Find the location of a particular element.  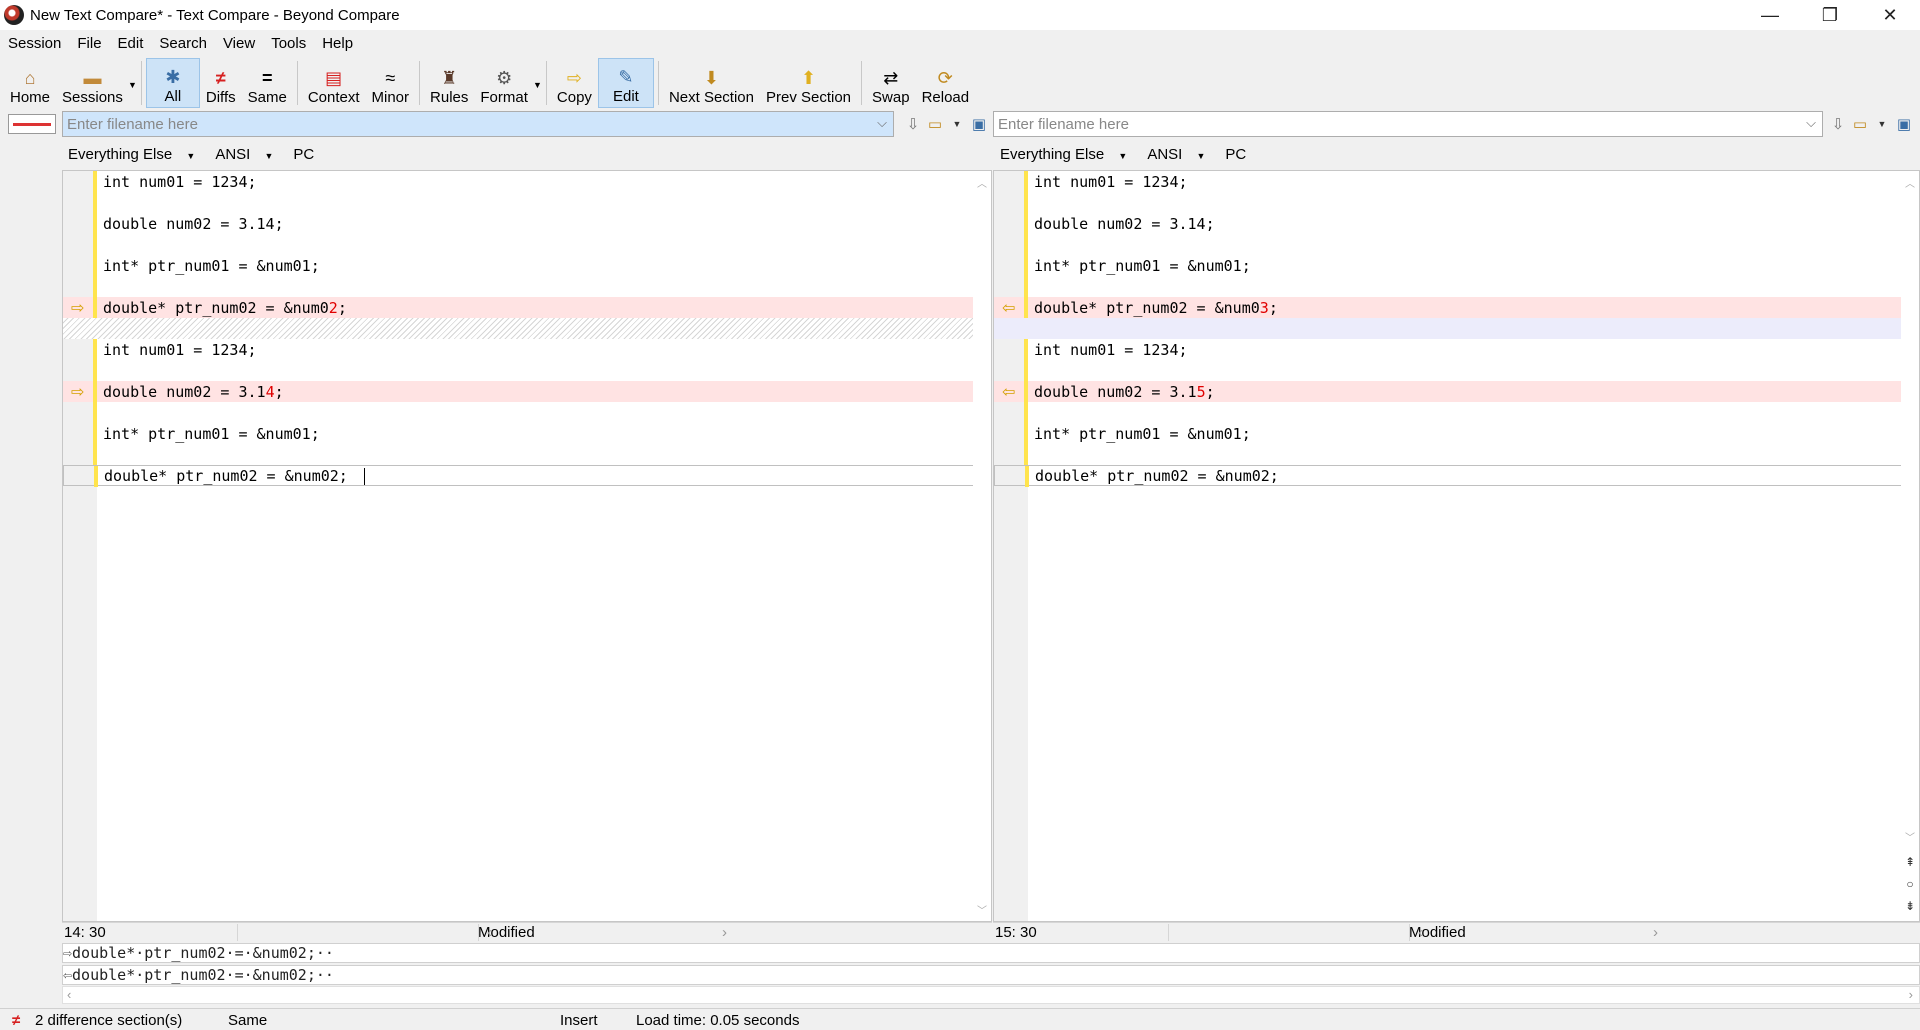

edit-button: ✎ Edit is located at coordinates (625, 83).